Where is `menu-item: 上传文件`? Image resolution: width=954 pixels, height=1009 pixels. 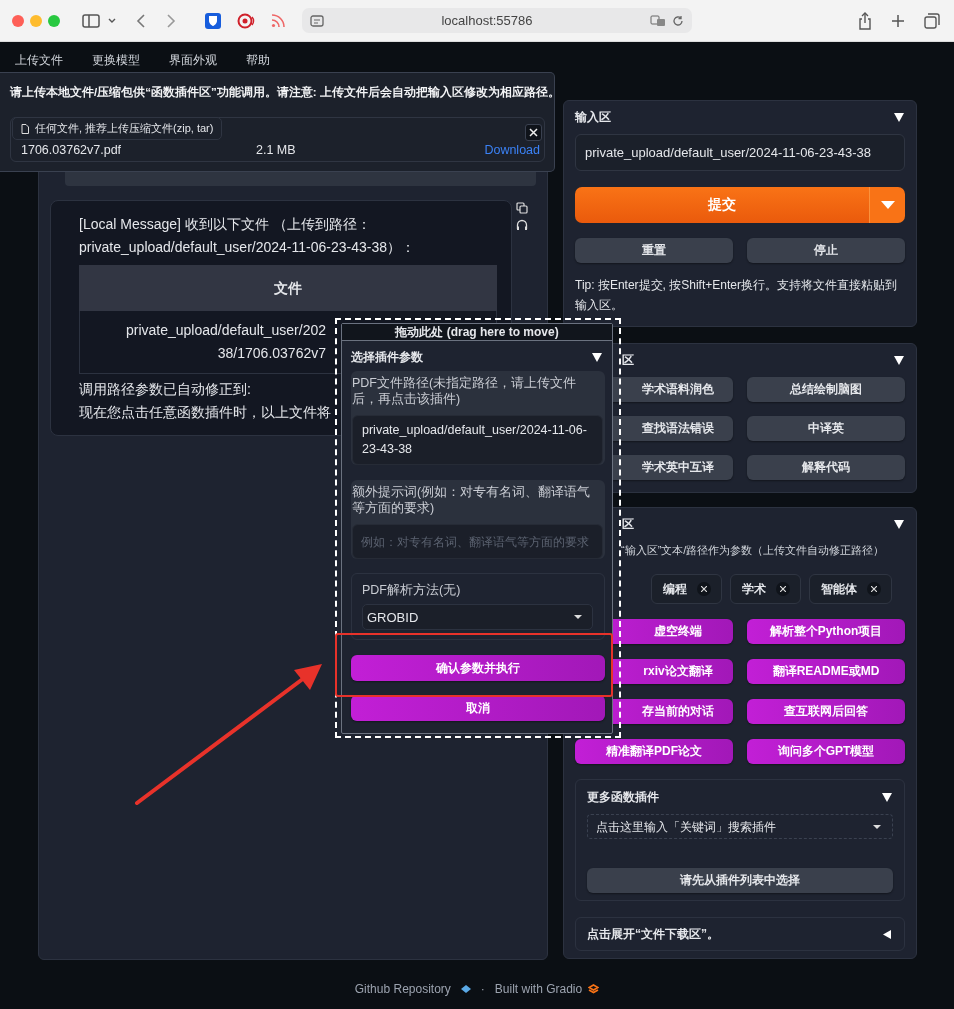
menu-item: 上传文件 is located at coordinates (39, 60).